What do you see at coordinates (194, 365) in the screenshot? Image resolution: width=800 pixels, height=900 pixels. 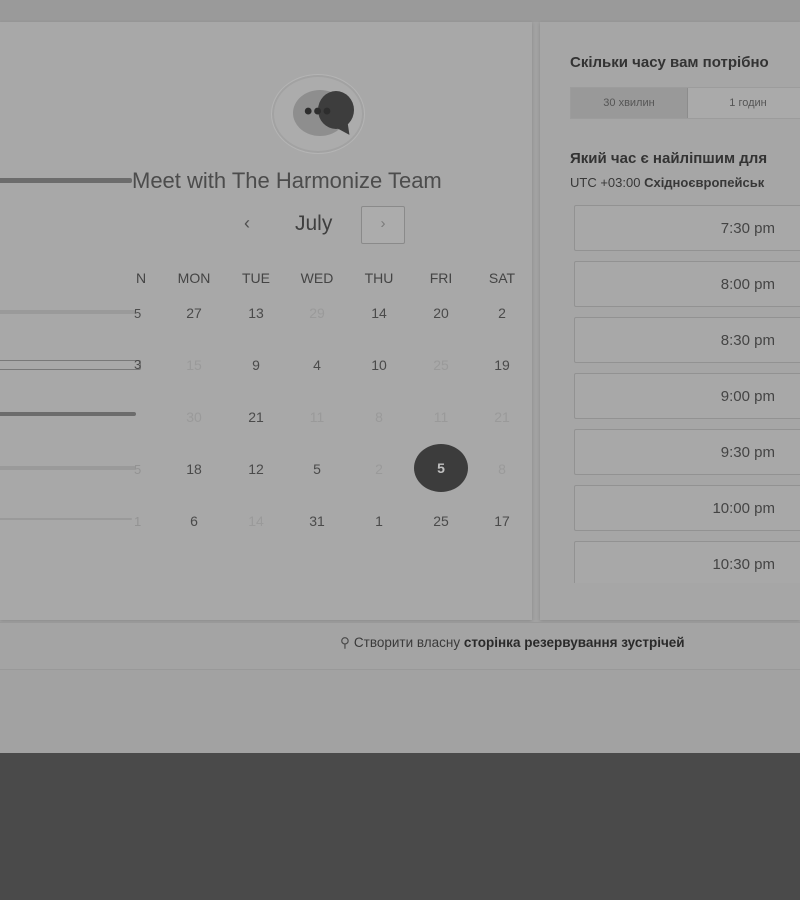 I see `calendar-day-disabled: 15` at bounding box center [194, 365].